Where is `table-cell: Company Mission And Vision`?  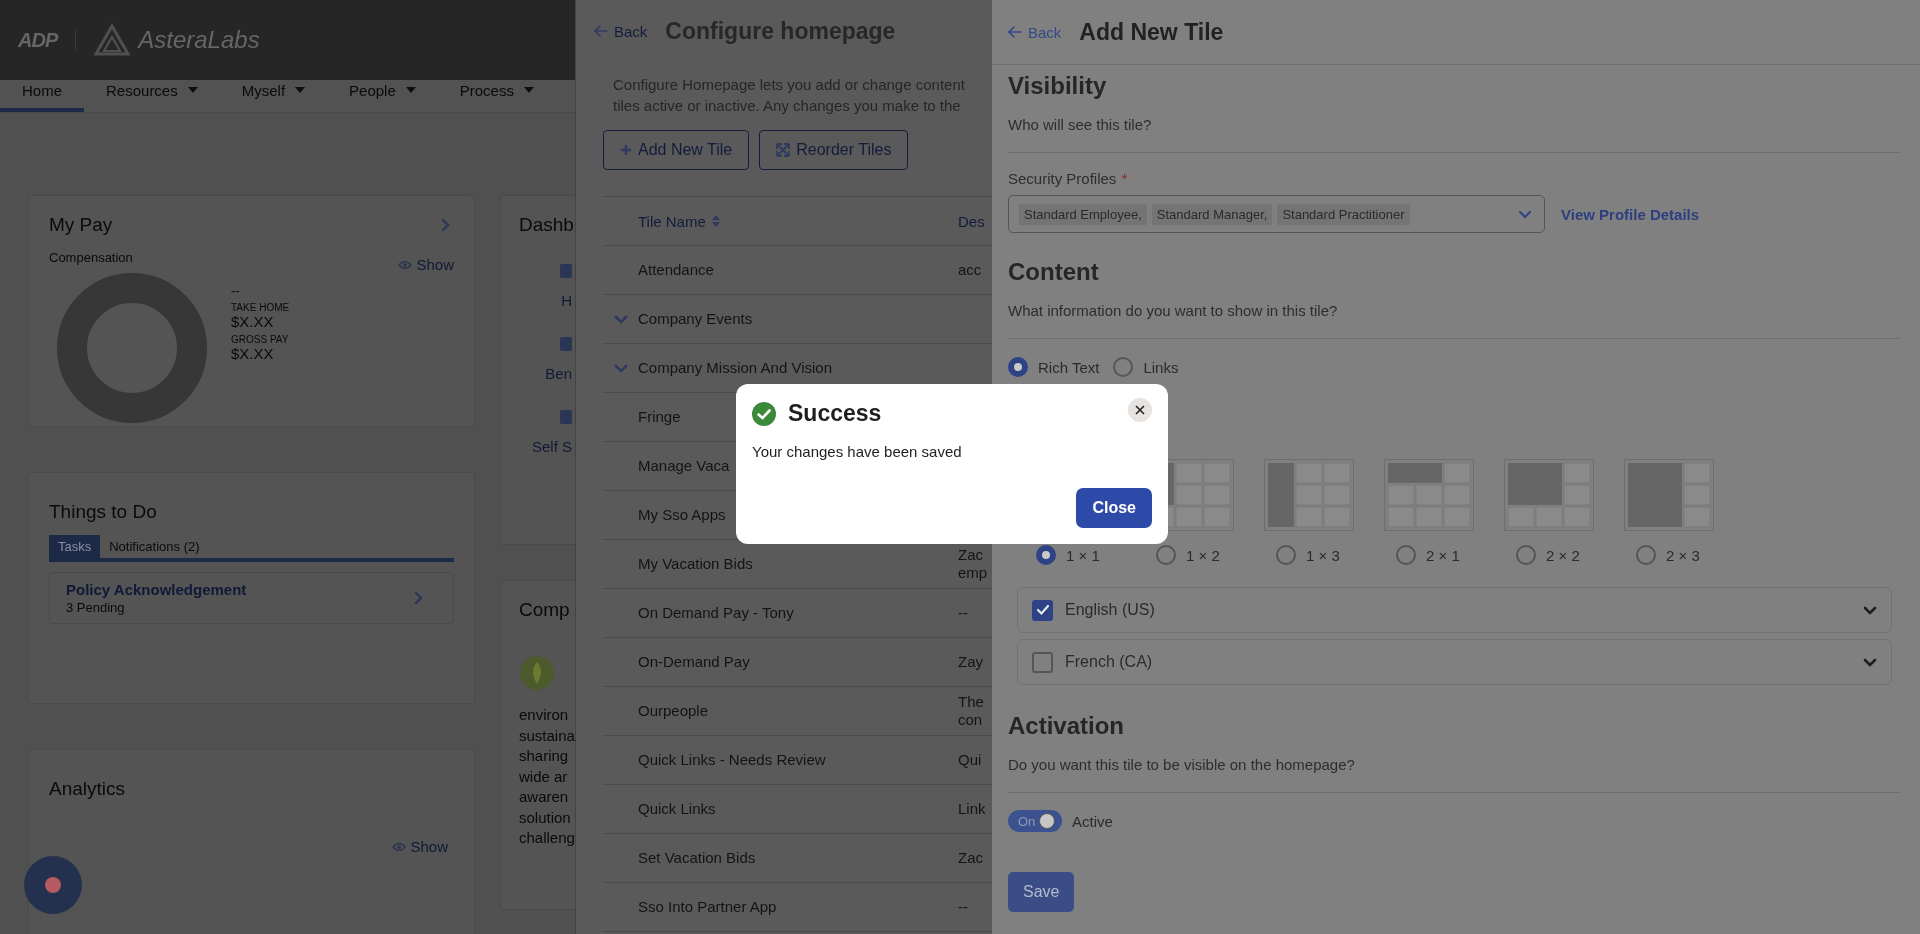
table-cell: Company Mission And Vision is located at coordinates (735, 367).